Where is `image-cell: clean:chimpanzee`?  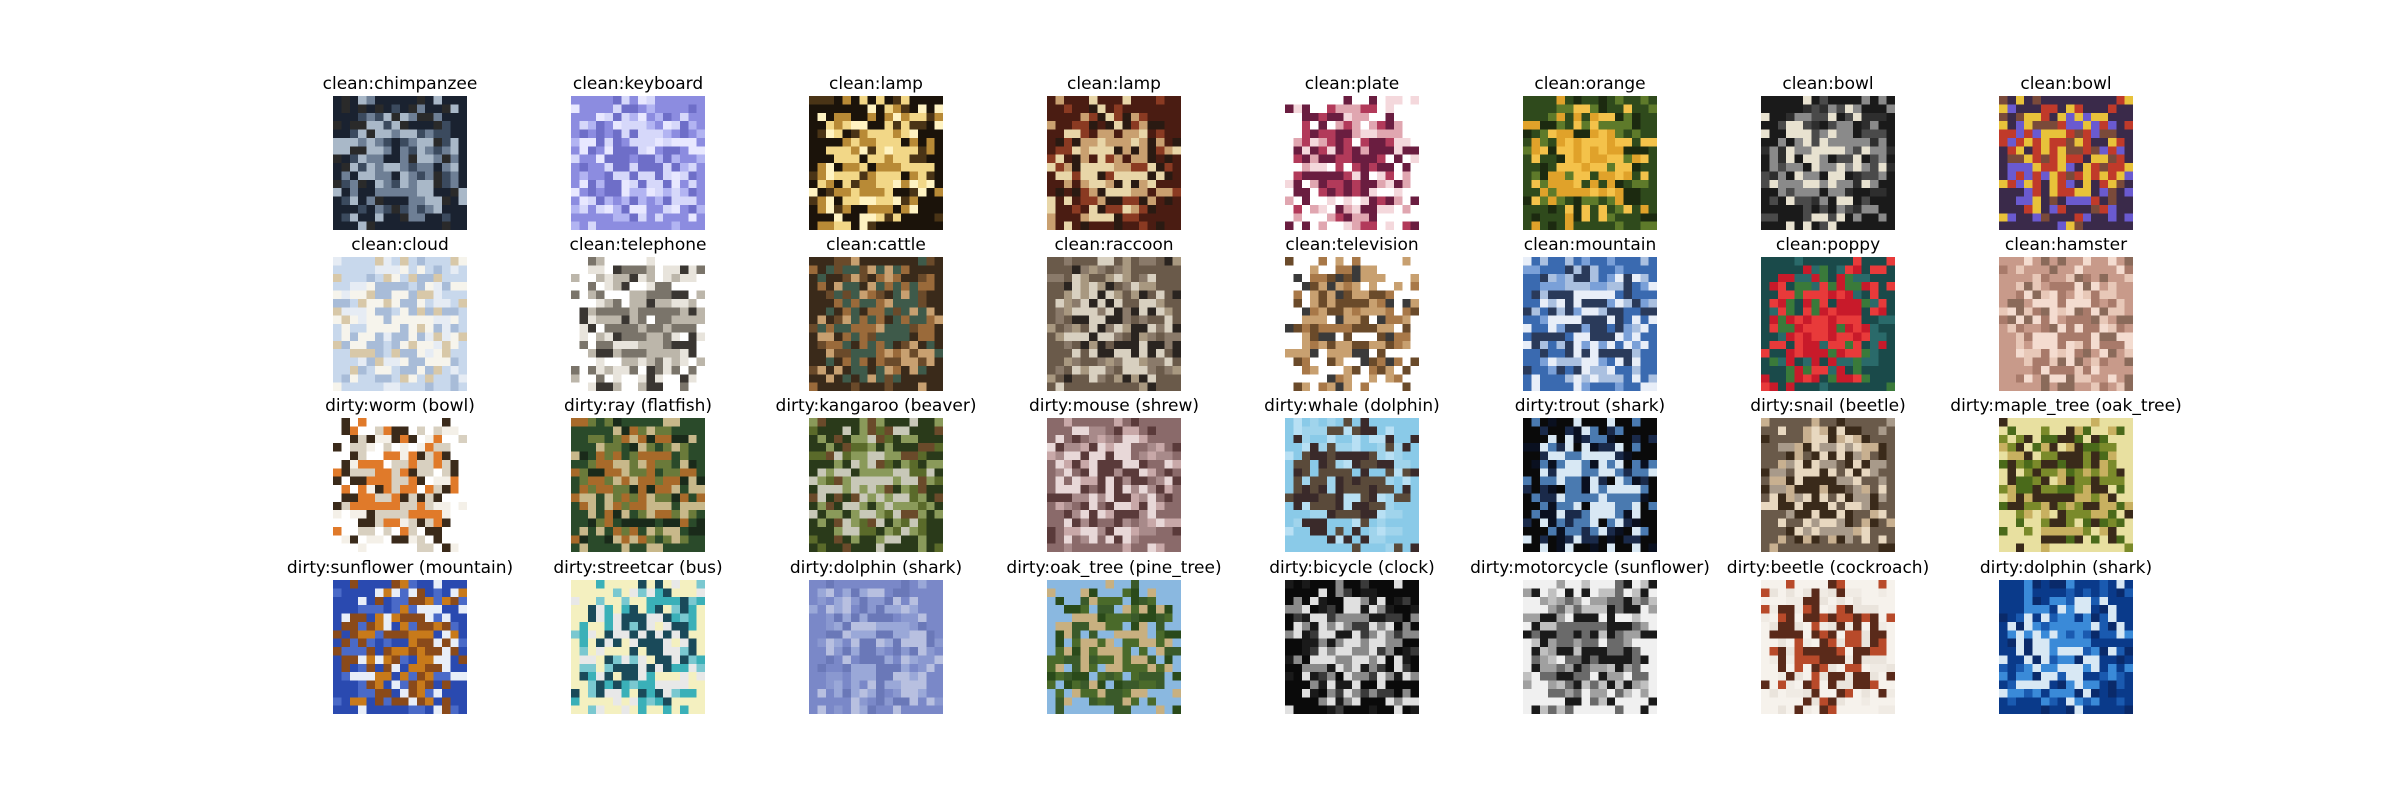
image-cell: clean:chimpanzee is located at coordinates (400, 152).